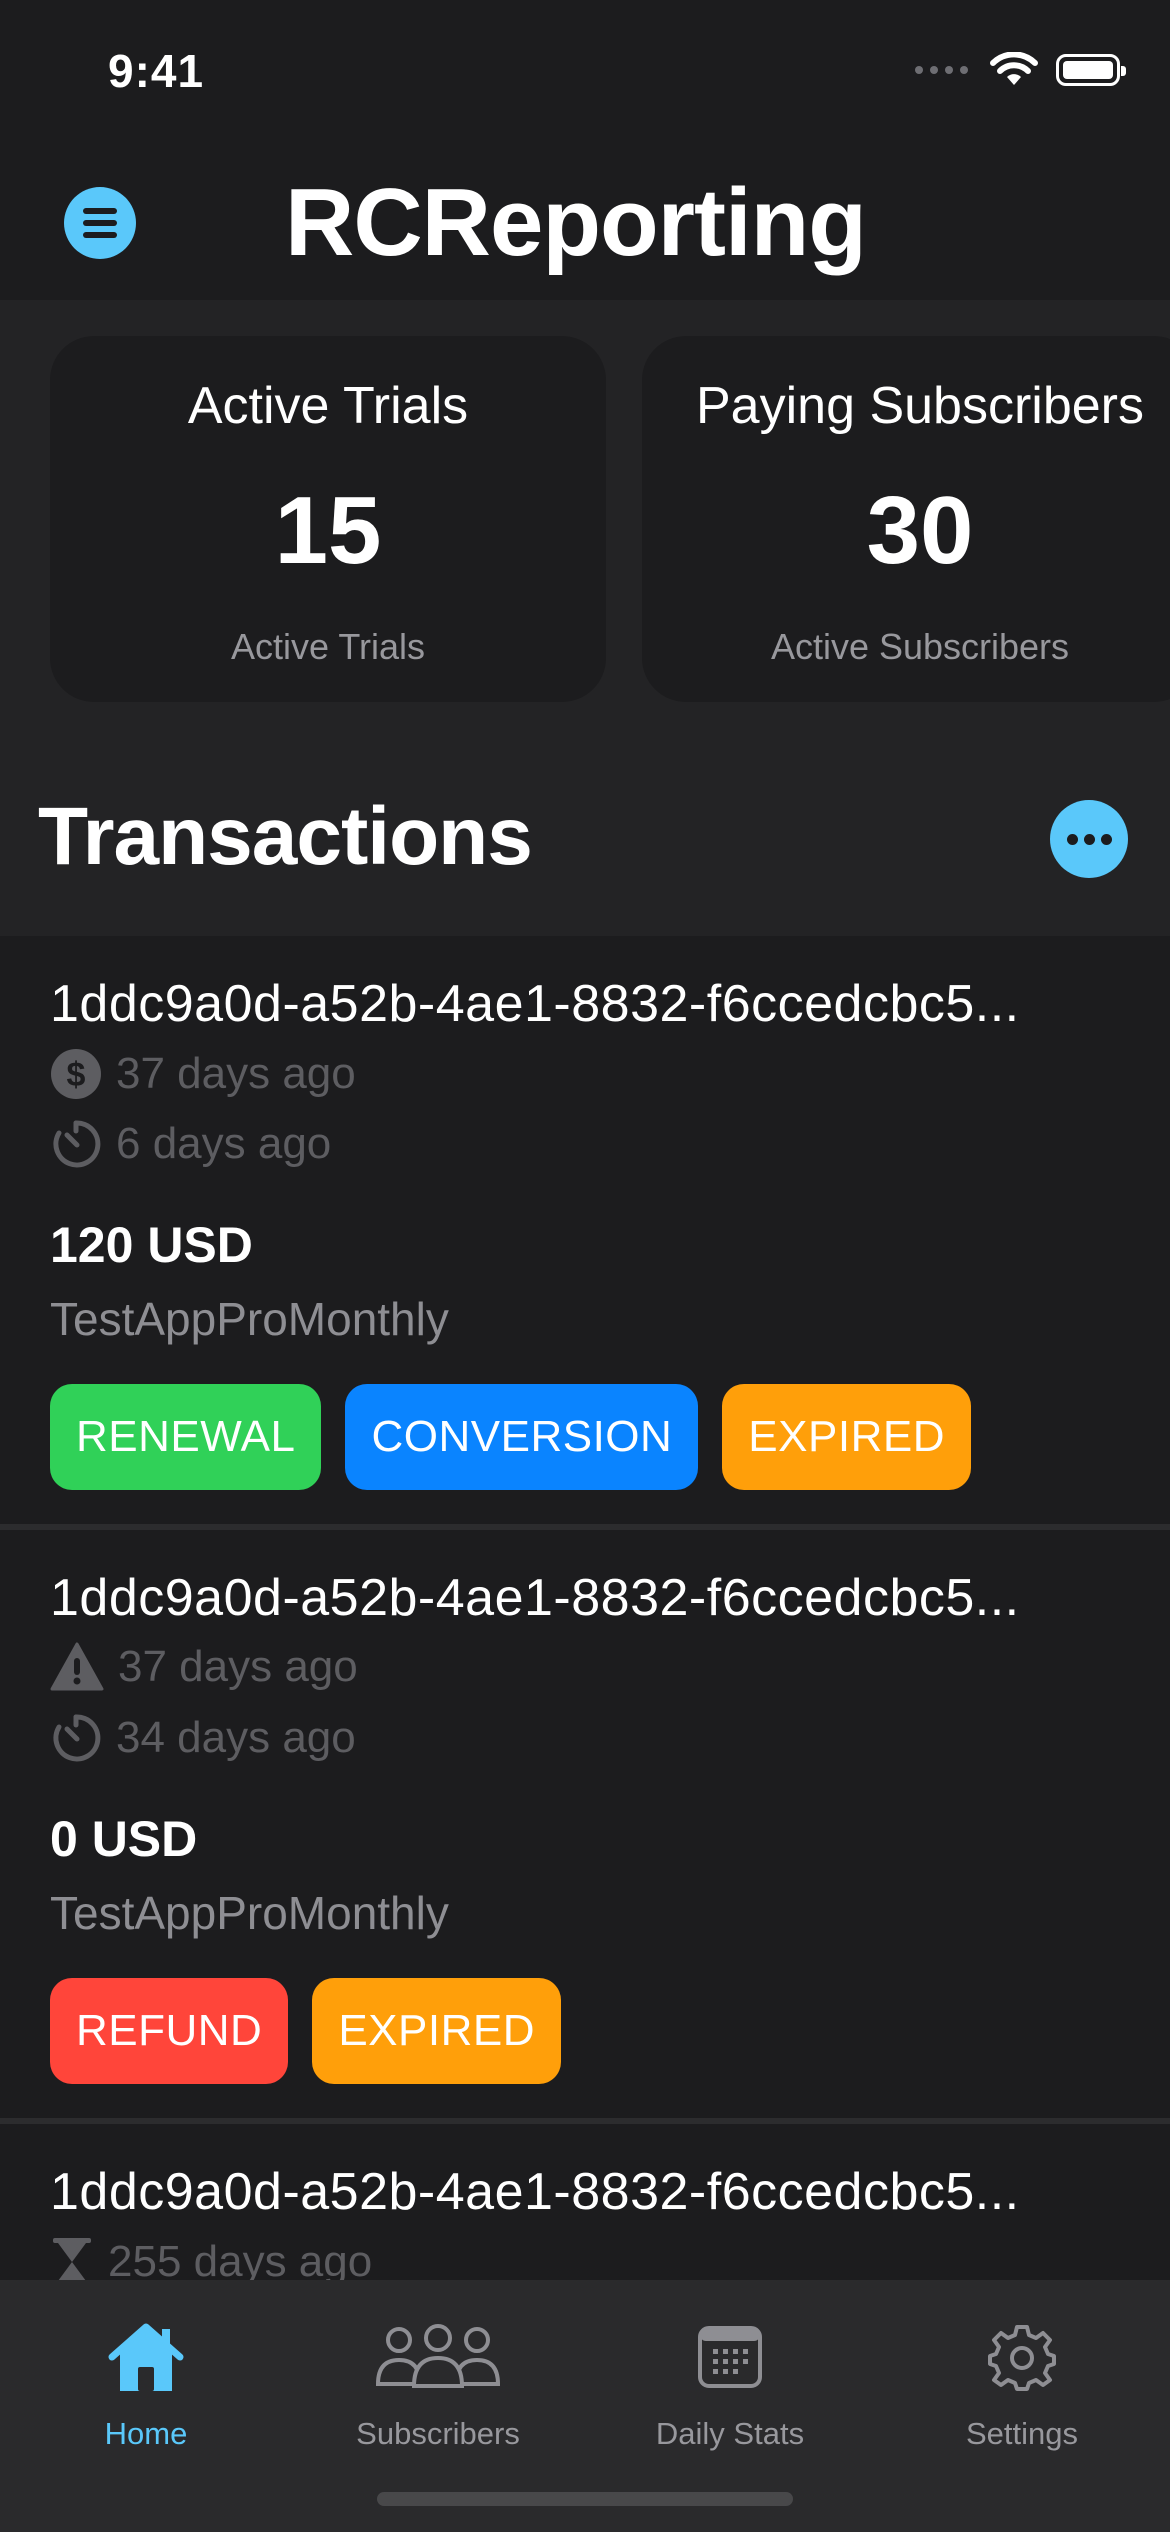 This screenshot has width=1170, height=2532. What do you see at coordinates (236, 1737) in the screenshot?
I see `meta-text: 34 days ago` at bounding box center [236, 1737].